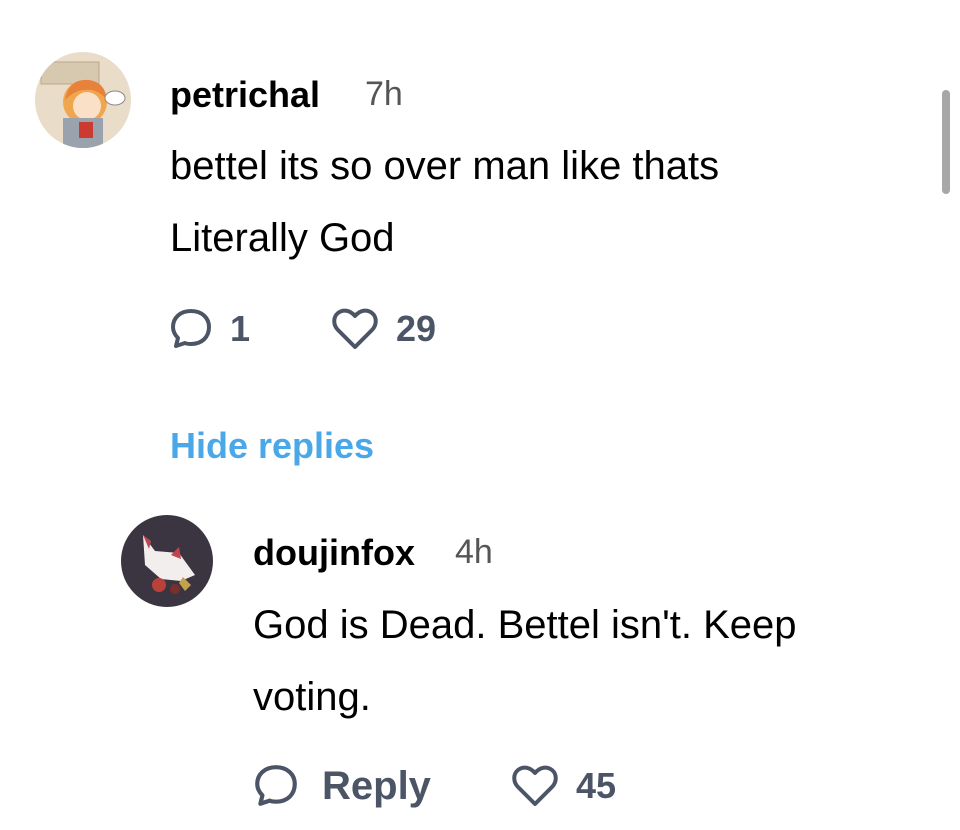 The height and width of the screenshot is (830, 960). Describe the element at coordinates (376, 785) in the screenshot. I see `reply-button-label: Reply` at that location.